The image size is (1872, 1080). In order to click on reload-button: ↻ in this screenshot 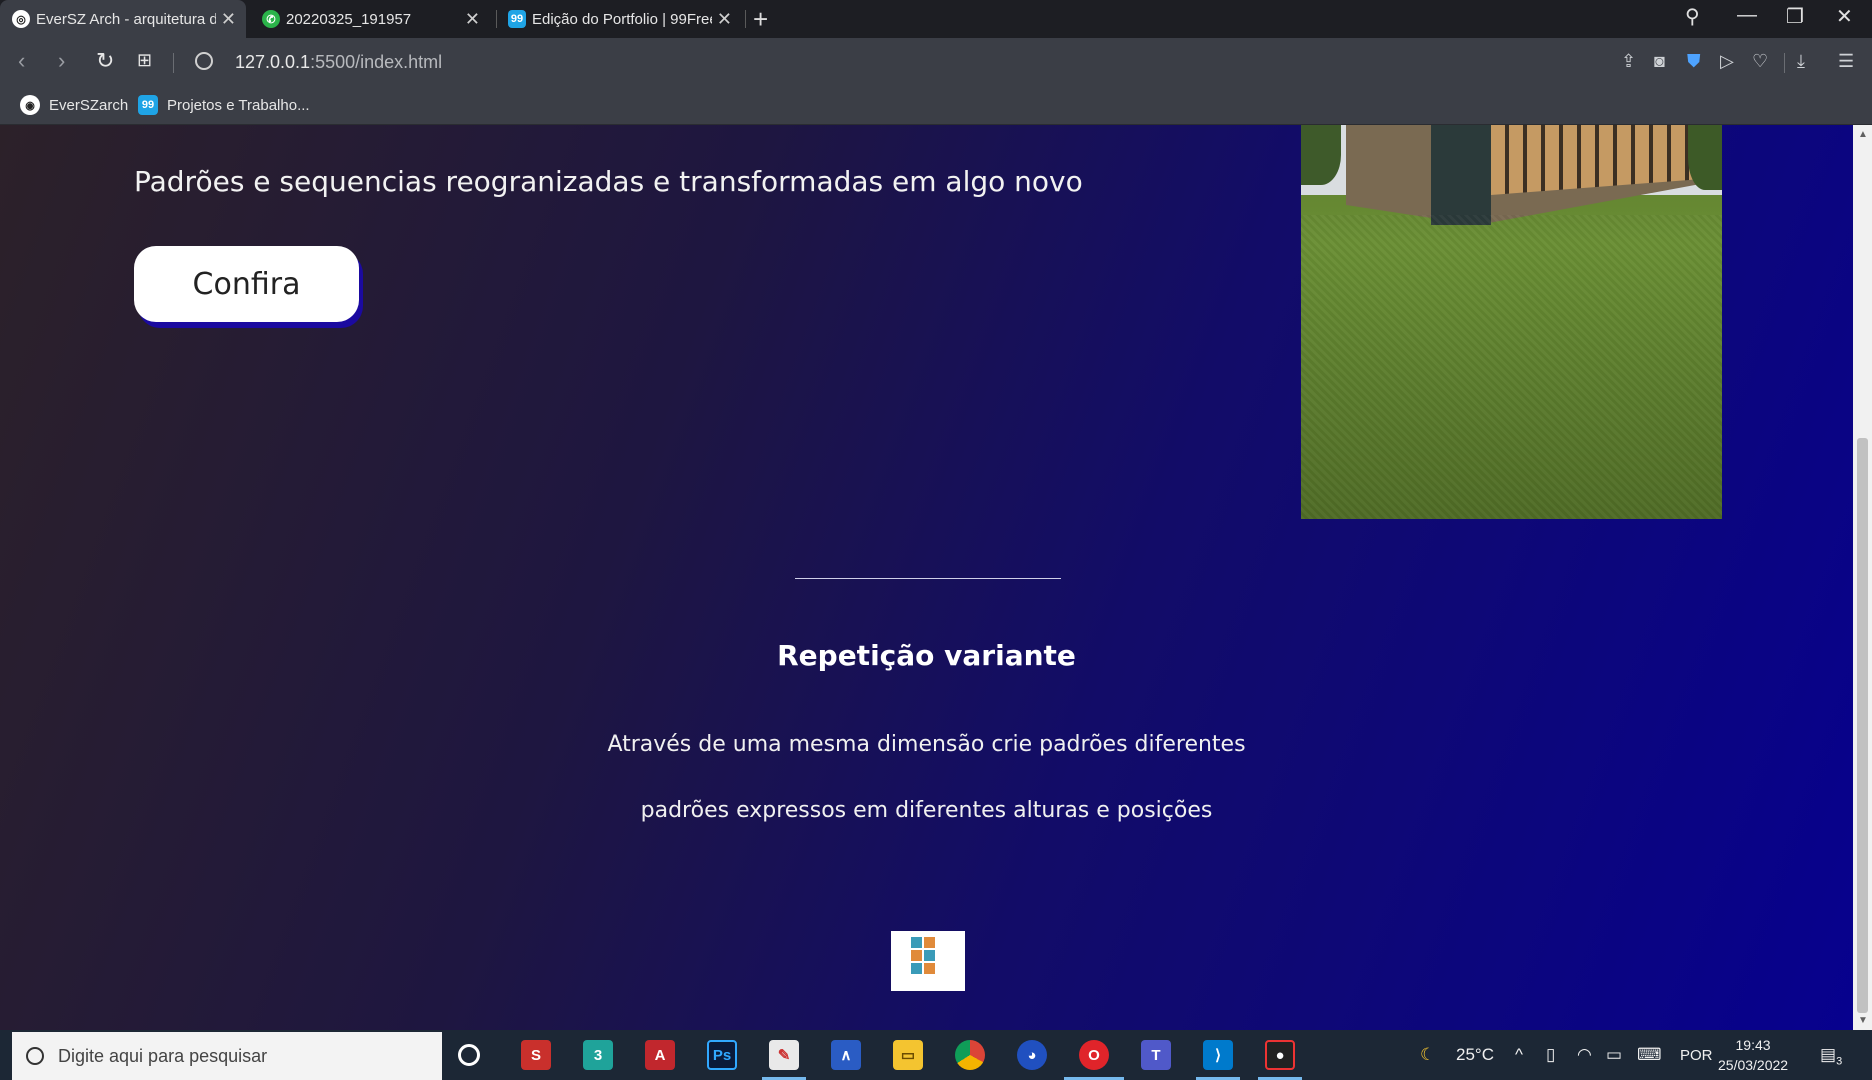, I will do `click(105, 61)`.